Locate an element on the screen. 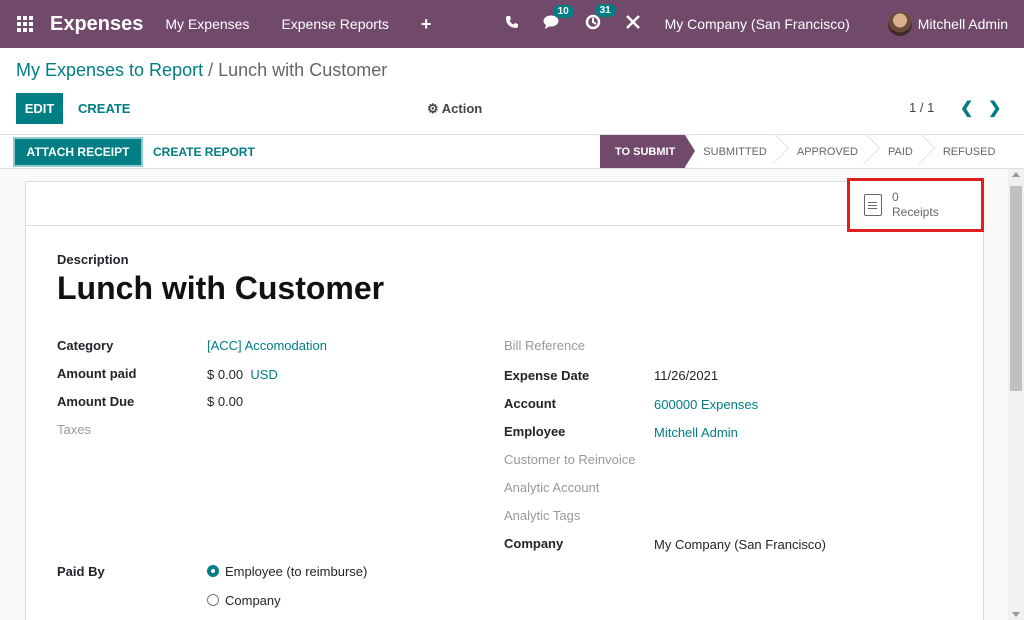  radio-company-label: Company is located at coordinates (253, 600).